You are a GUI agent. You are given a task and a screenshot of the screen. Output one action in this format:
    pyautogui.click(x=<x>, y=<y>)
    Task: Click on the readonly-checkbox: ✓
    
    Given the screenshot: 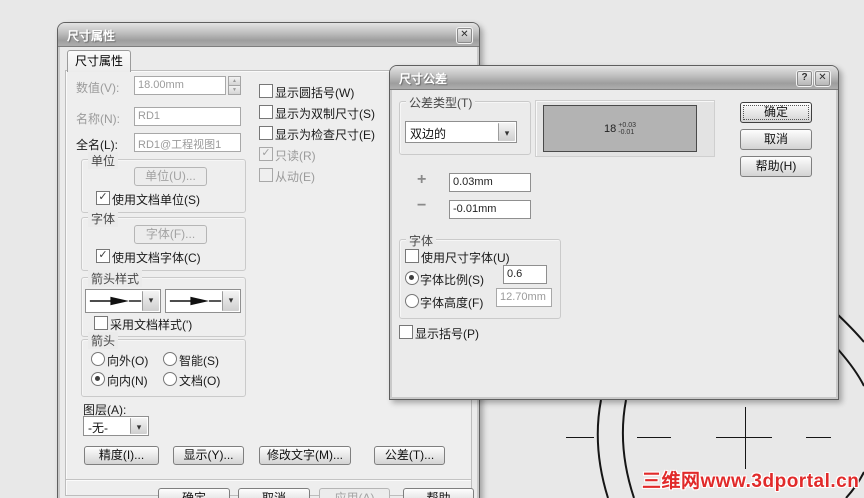 What is the action you would take?
    pyautogui.click(x=266, y=154)
    